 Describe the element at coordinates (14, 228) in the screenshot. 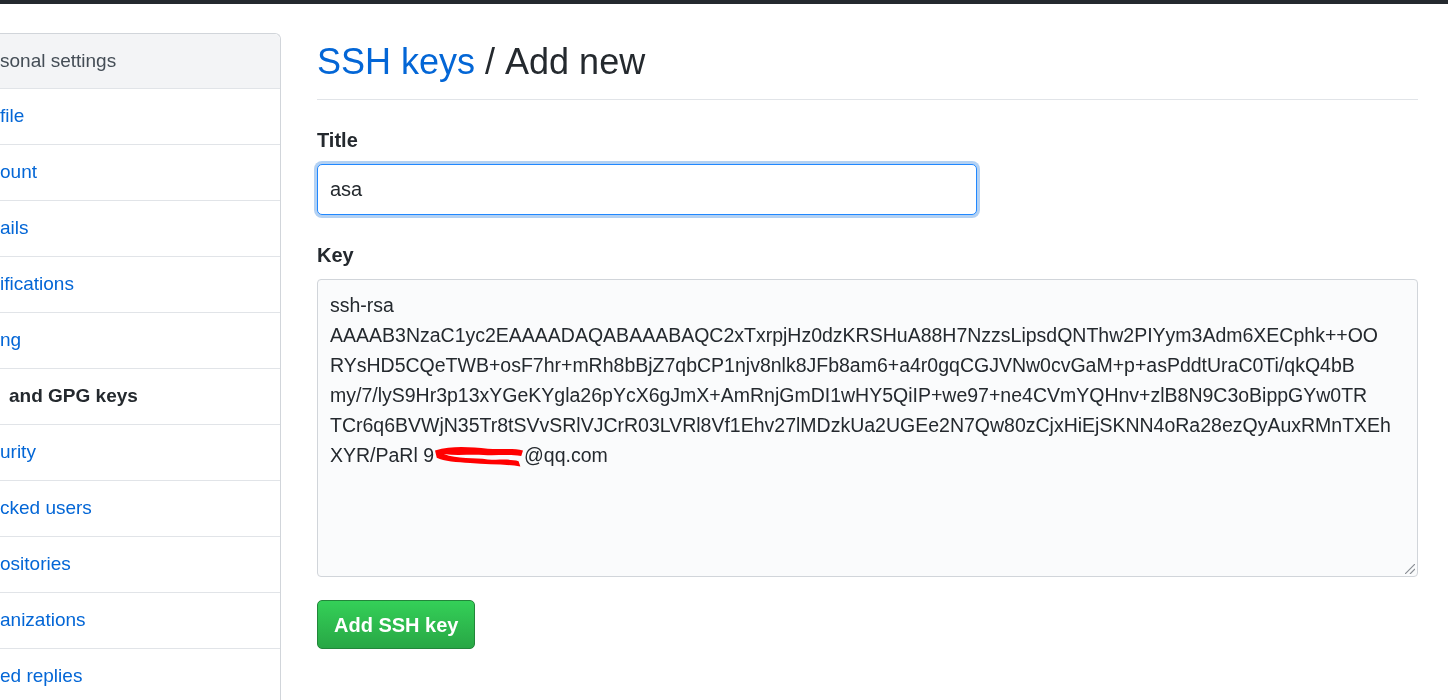

I see `sidebar-item: ails` at that location.